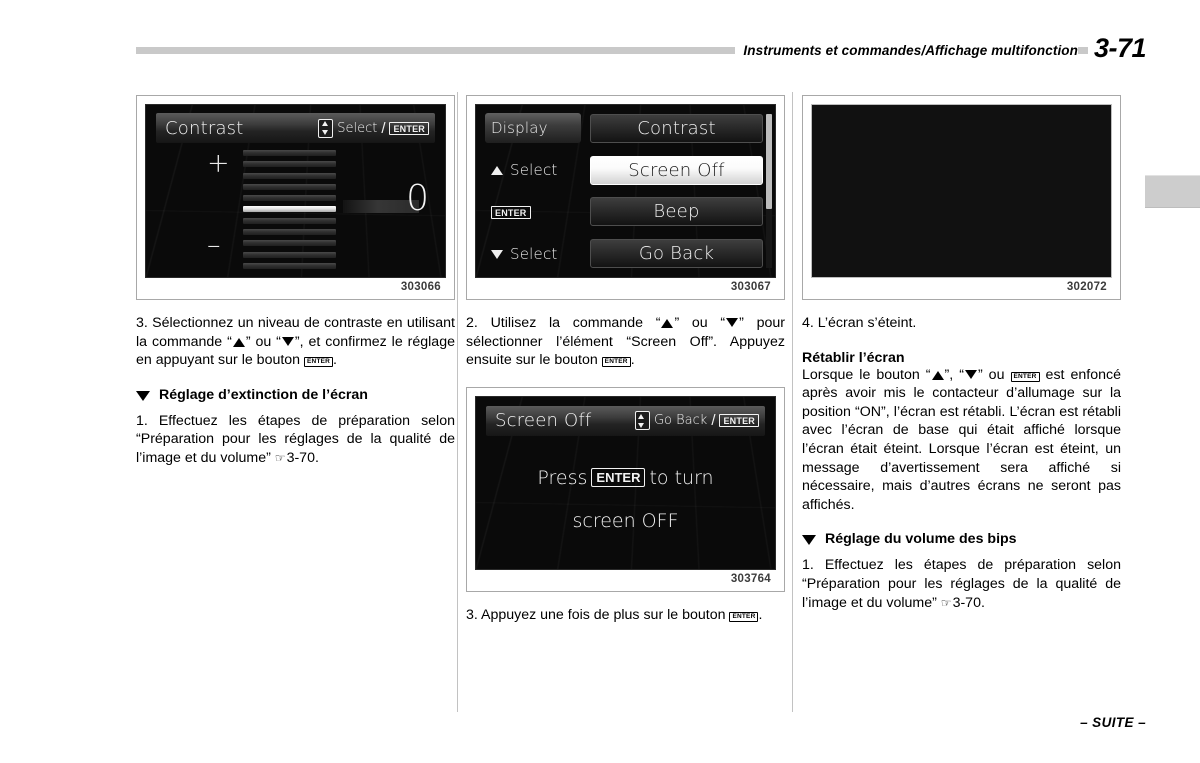 The width and height of the screenshot is (1200, 763). Describe the element at coordinates (420, 287) in the screenshot. I see `figure-caption: 303066` at that location.